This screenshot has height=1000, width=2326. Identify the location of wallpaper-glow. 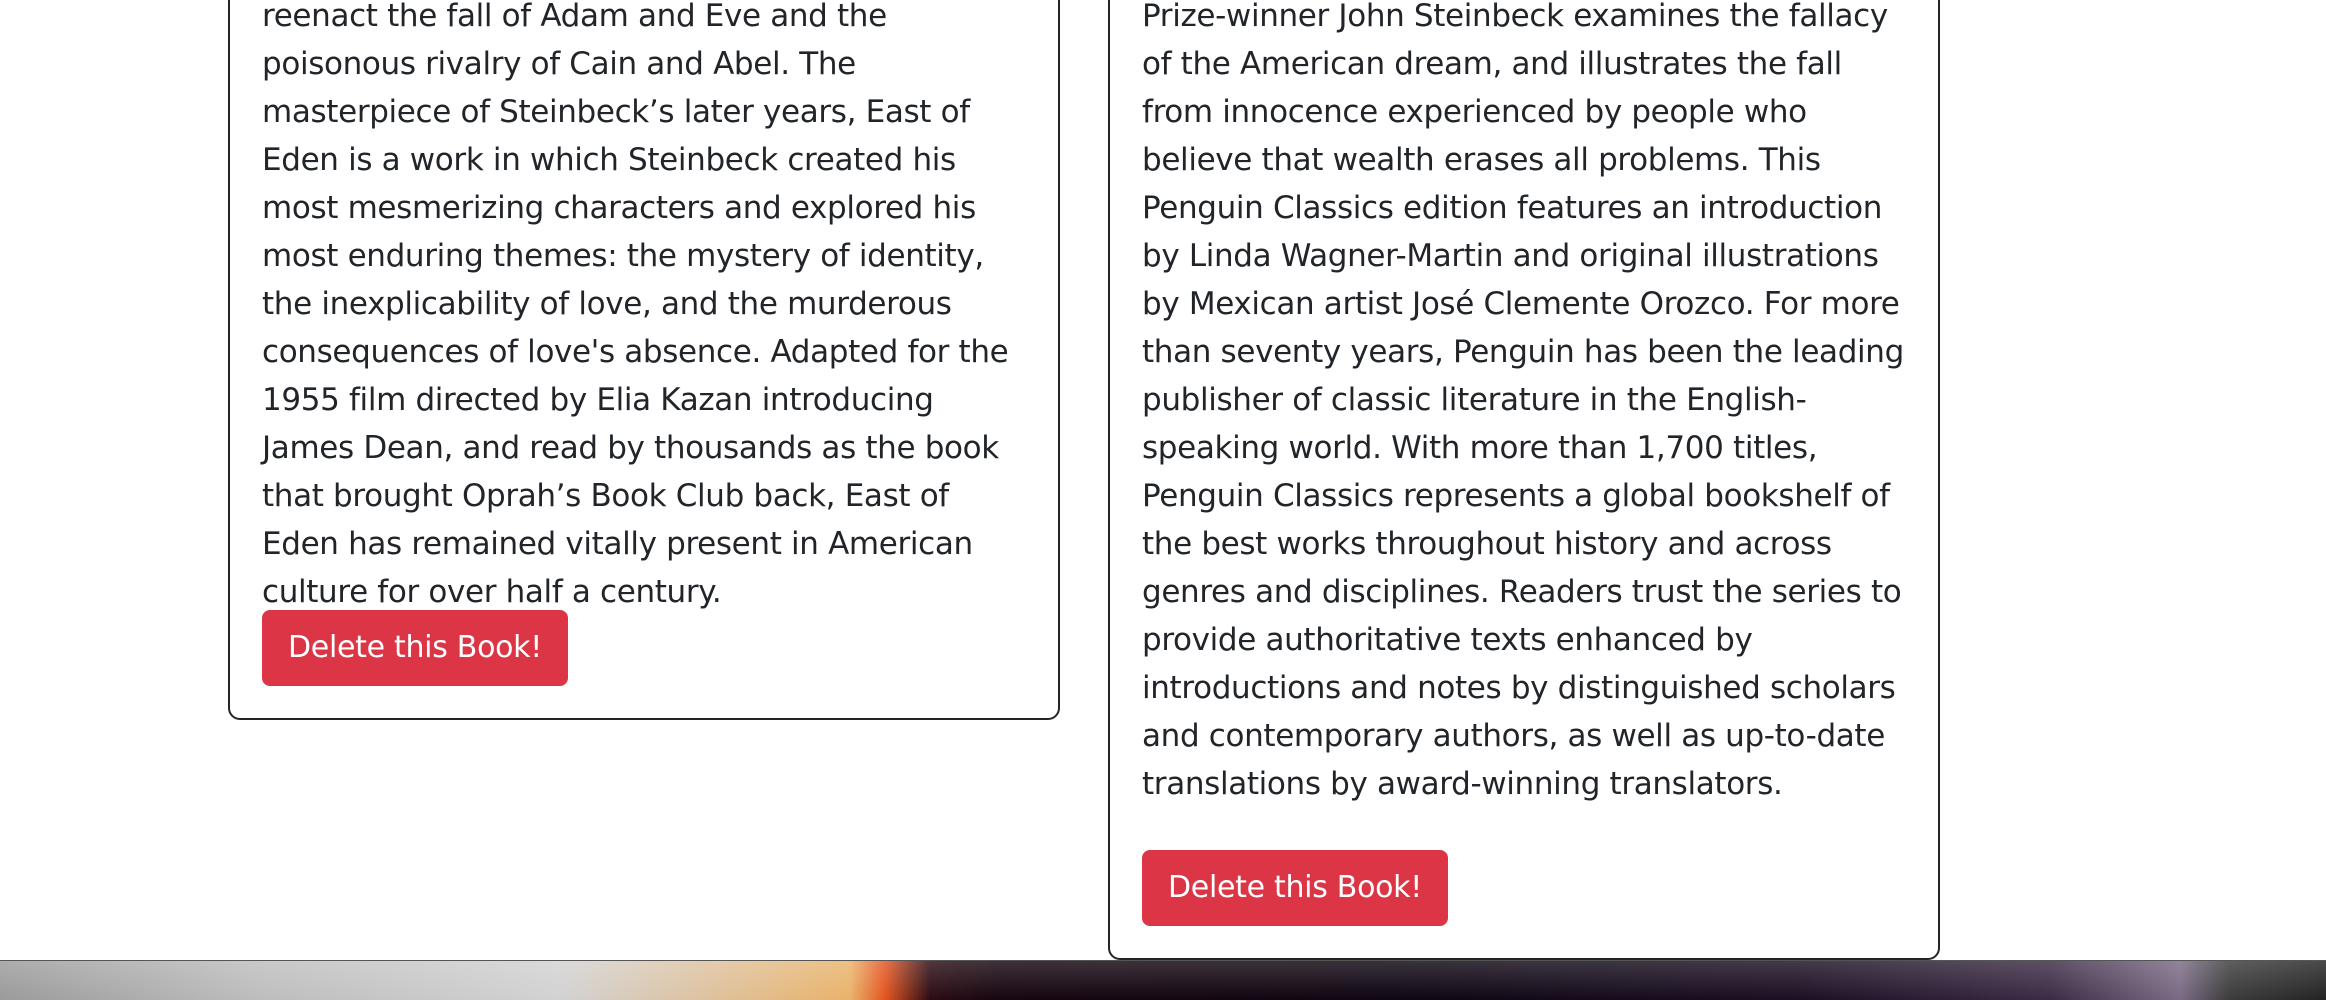
(1163, 980).